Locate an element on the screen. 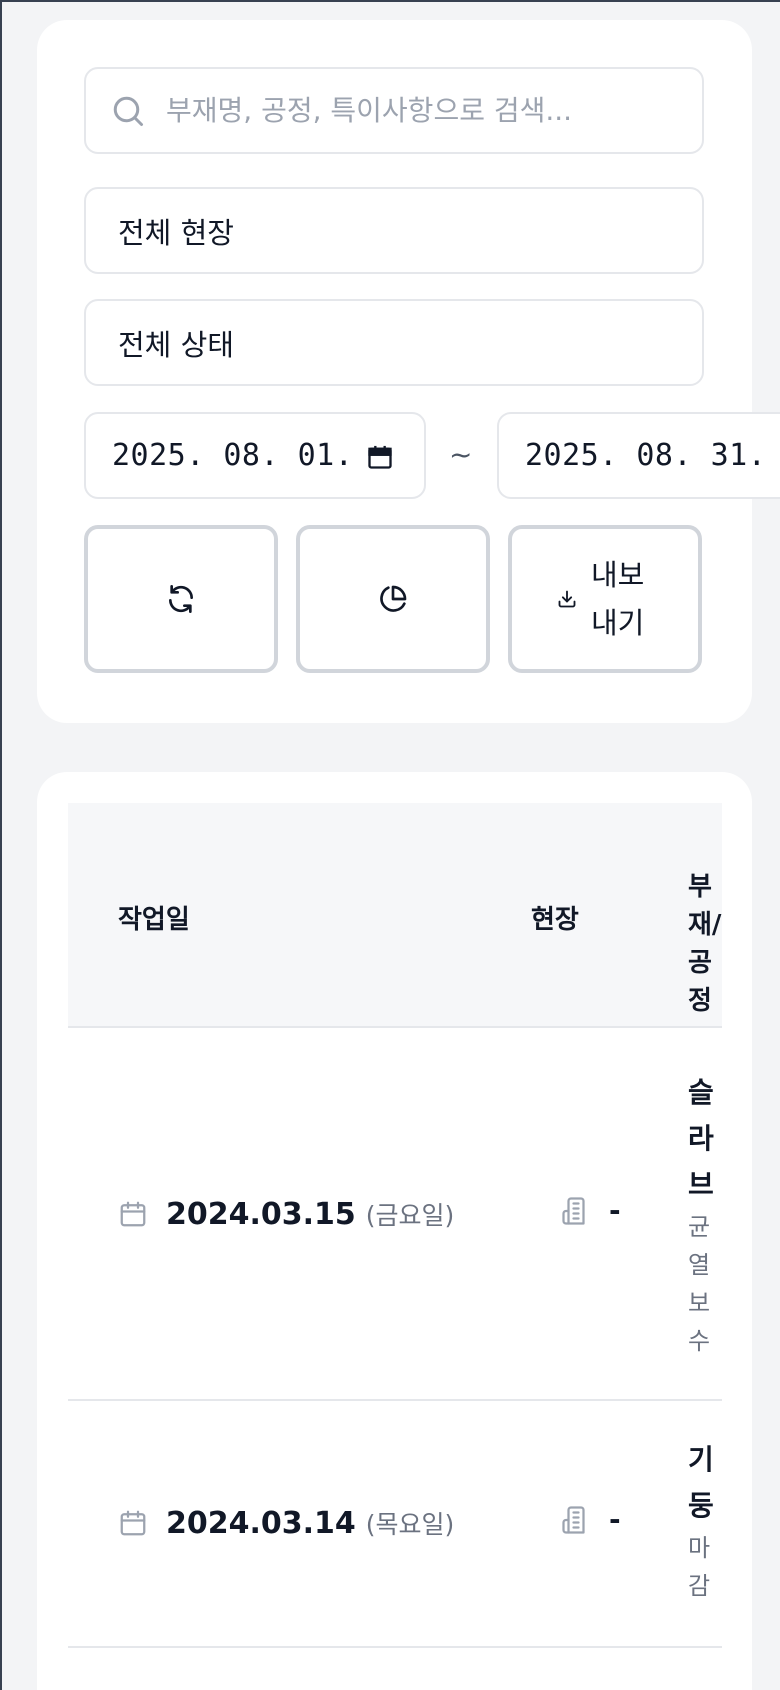  column-header-site: 현장 is located at coordinates (555, 917).